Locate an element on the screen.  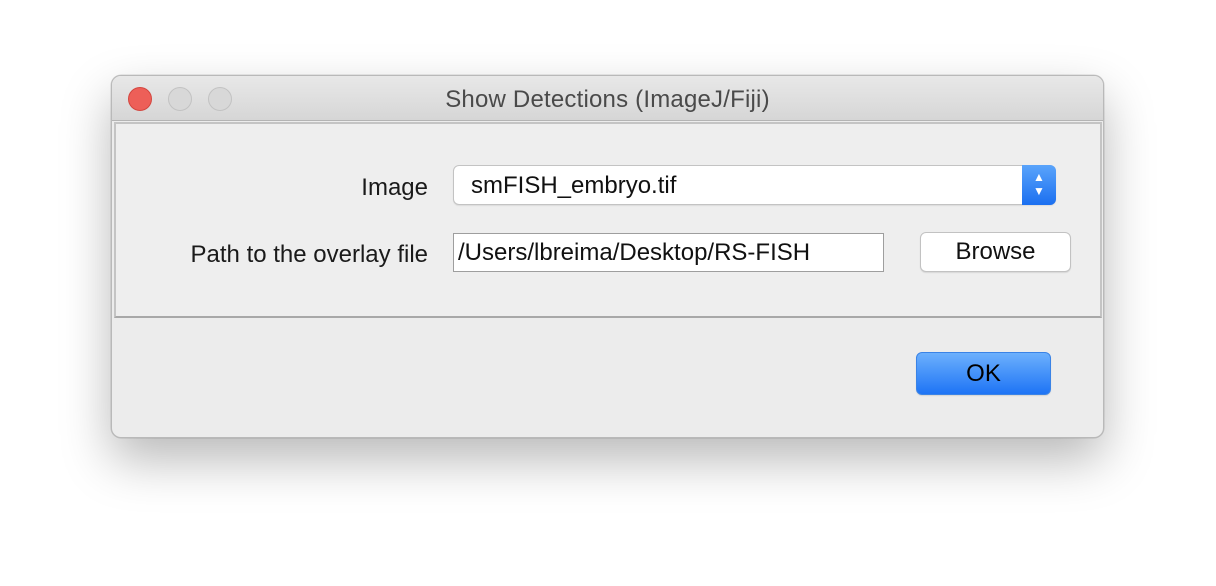
ok-button: OK is located at coordinates (983, 373).